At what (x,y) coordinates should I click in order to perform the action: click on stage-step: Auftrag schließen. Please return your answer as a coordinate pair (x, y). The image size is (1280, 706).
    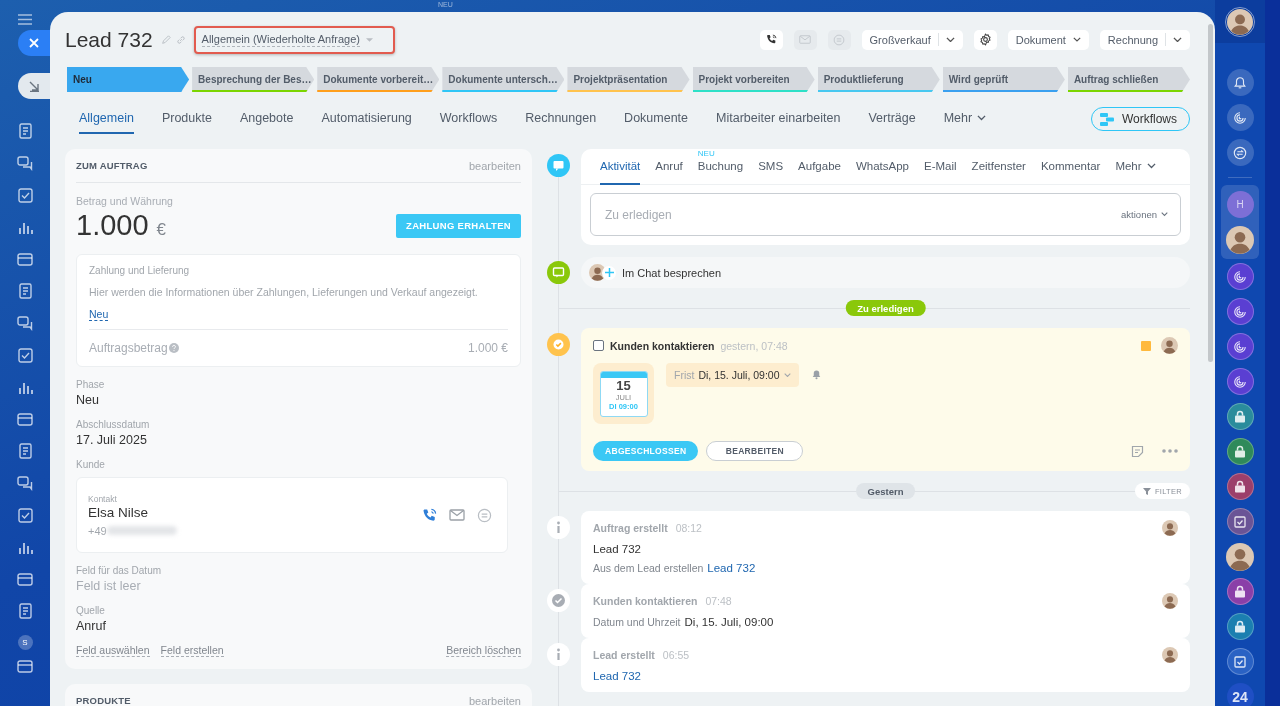
    Looking at the image, I should click on (1128, 79).